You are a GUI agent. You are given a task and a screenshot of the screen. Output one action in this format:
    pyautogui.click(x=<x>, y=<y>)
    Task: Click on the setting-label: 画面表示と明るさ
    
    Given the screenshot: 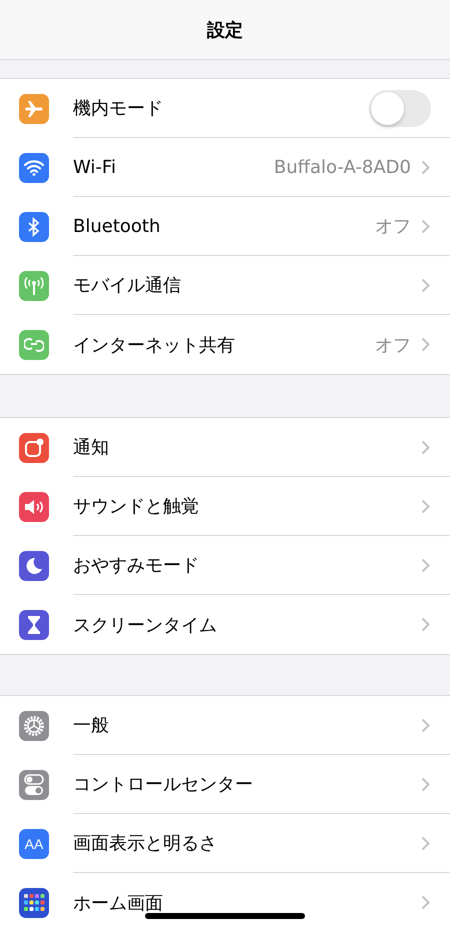 What is the action you would take?
    pyautogui.click(x=247, y=843)
    